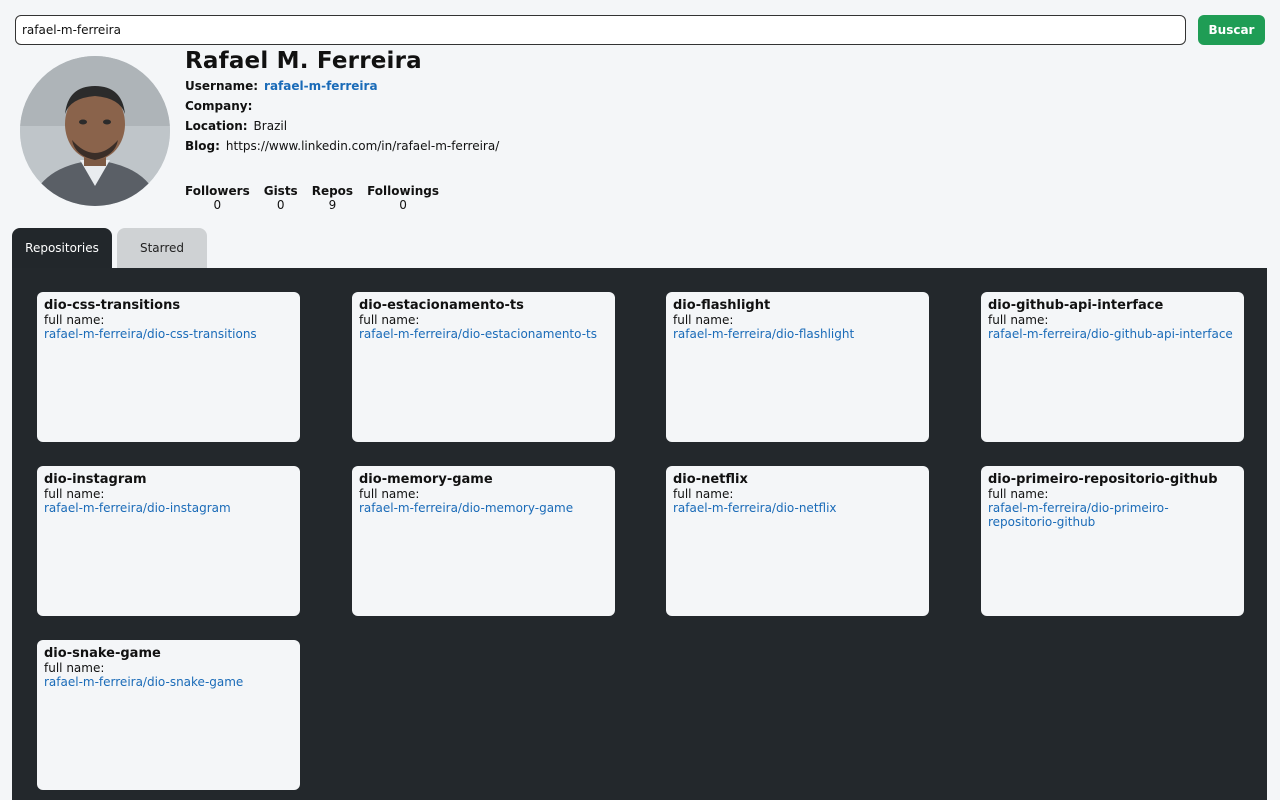  I want to click on blog-label: Blog:, so click(202, 146).